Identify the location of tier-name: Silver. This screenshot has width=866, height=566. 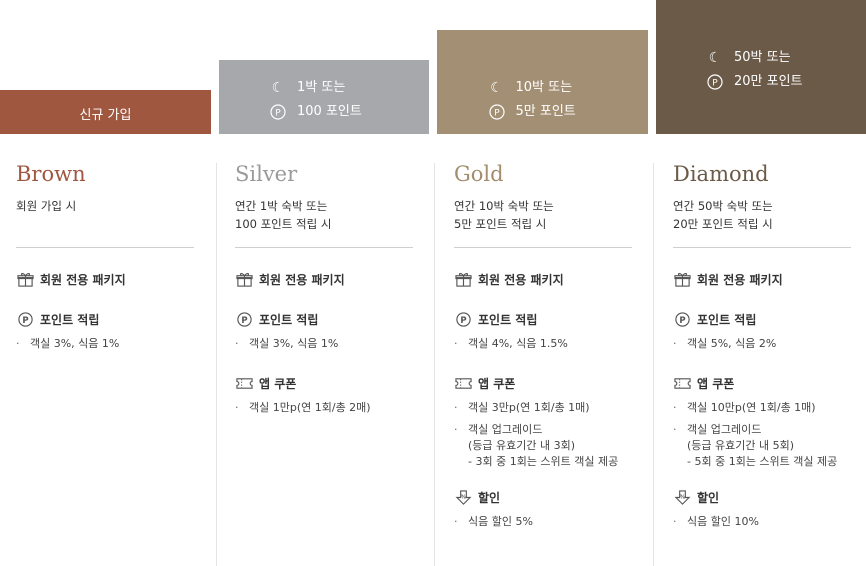
(266, 174).